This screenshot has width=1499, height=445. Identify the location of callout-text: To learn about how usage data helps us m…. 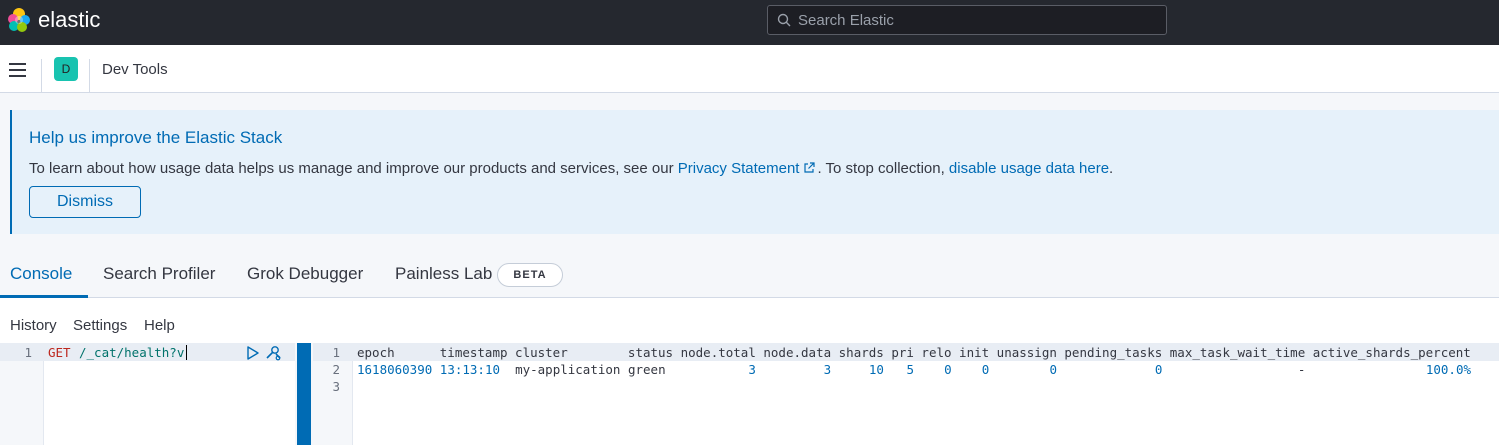
(571, 169).